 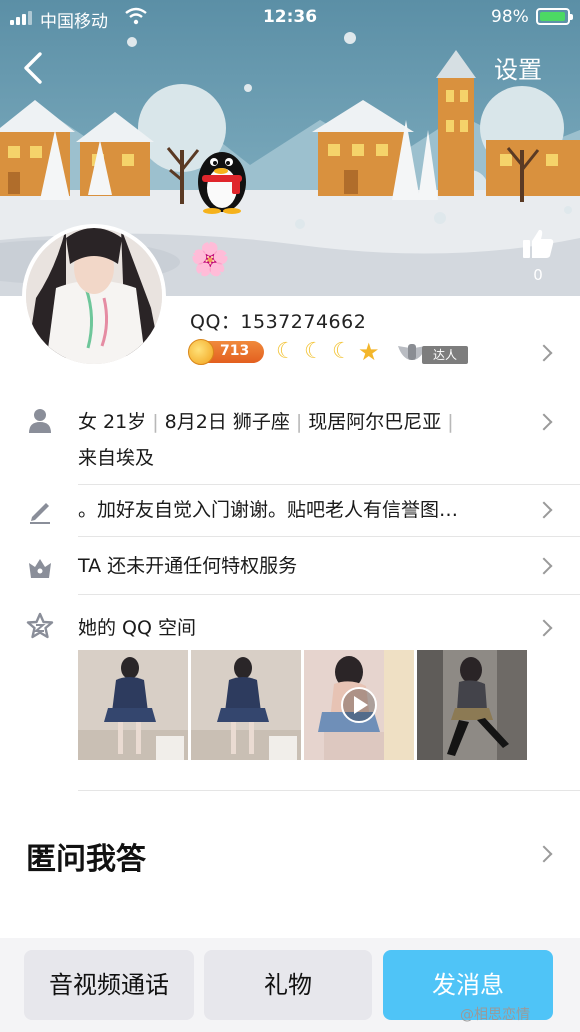 I want to click on watermark: @相思恋情, so click(x=495, y=1015).